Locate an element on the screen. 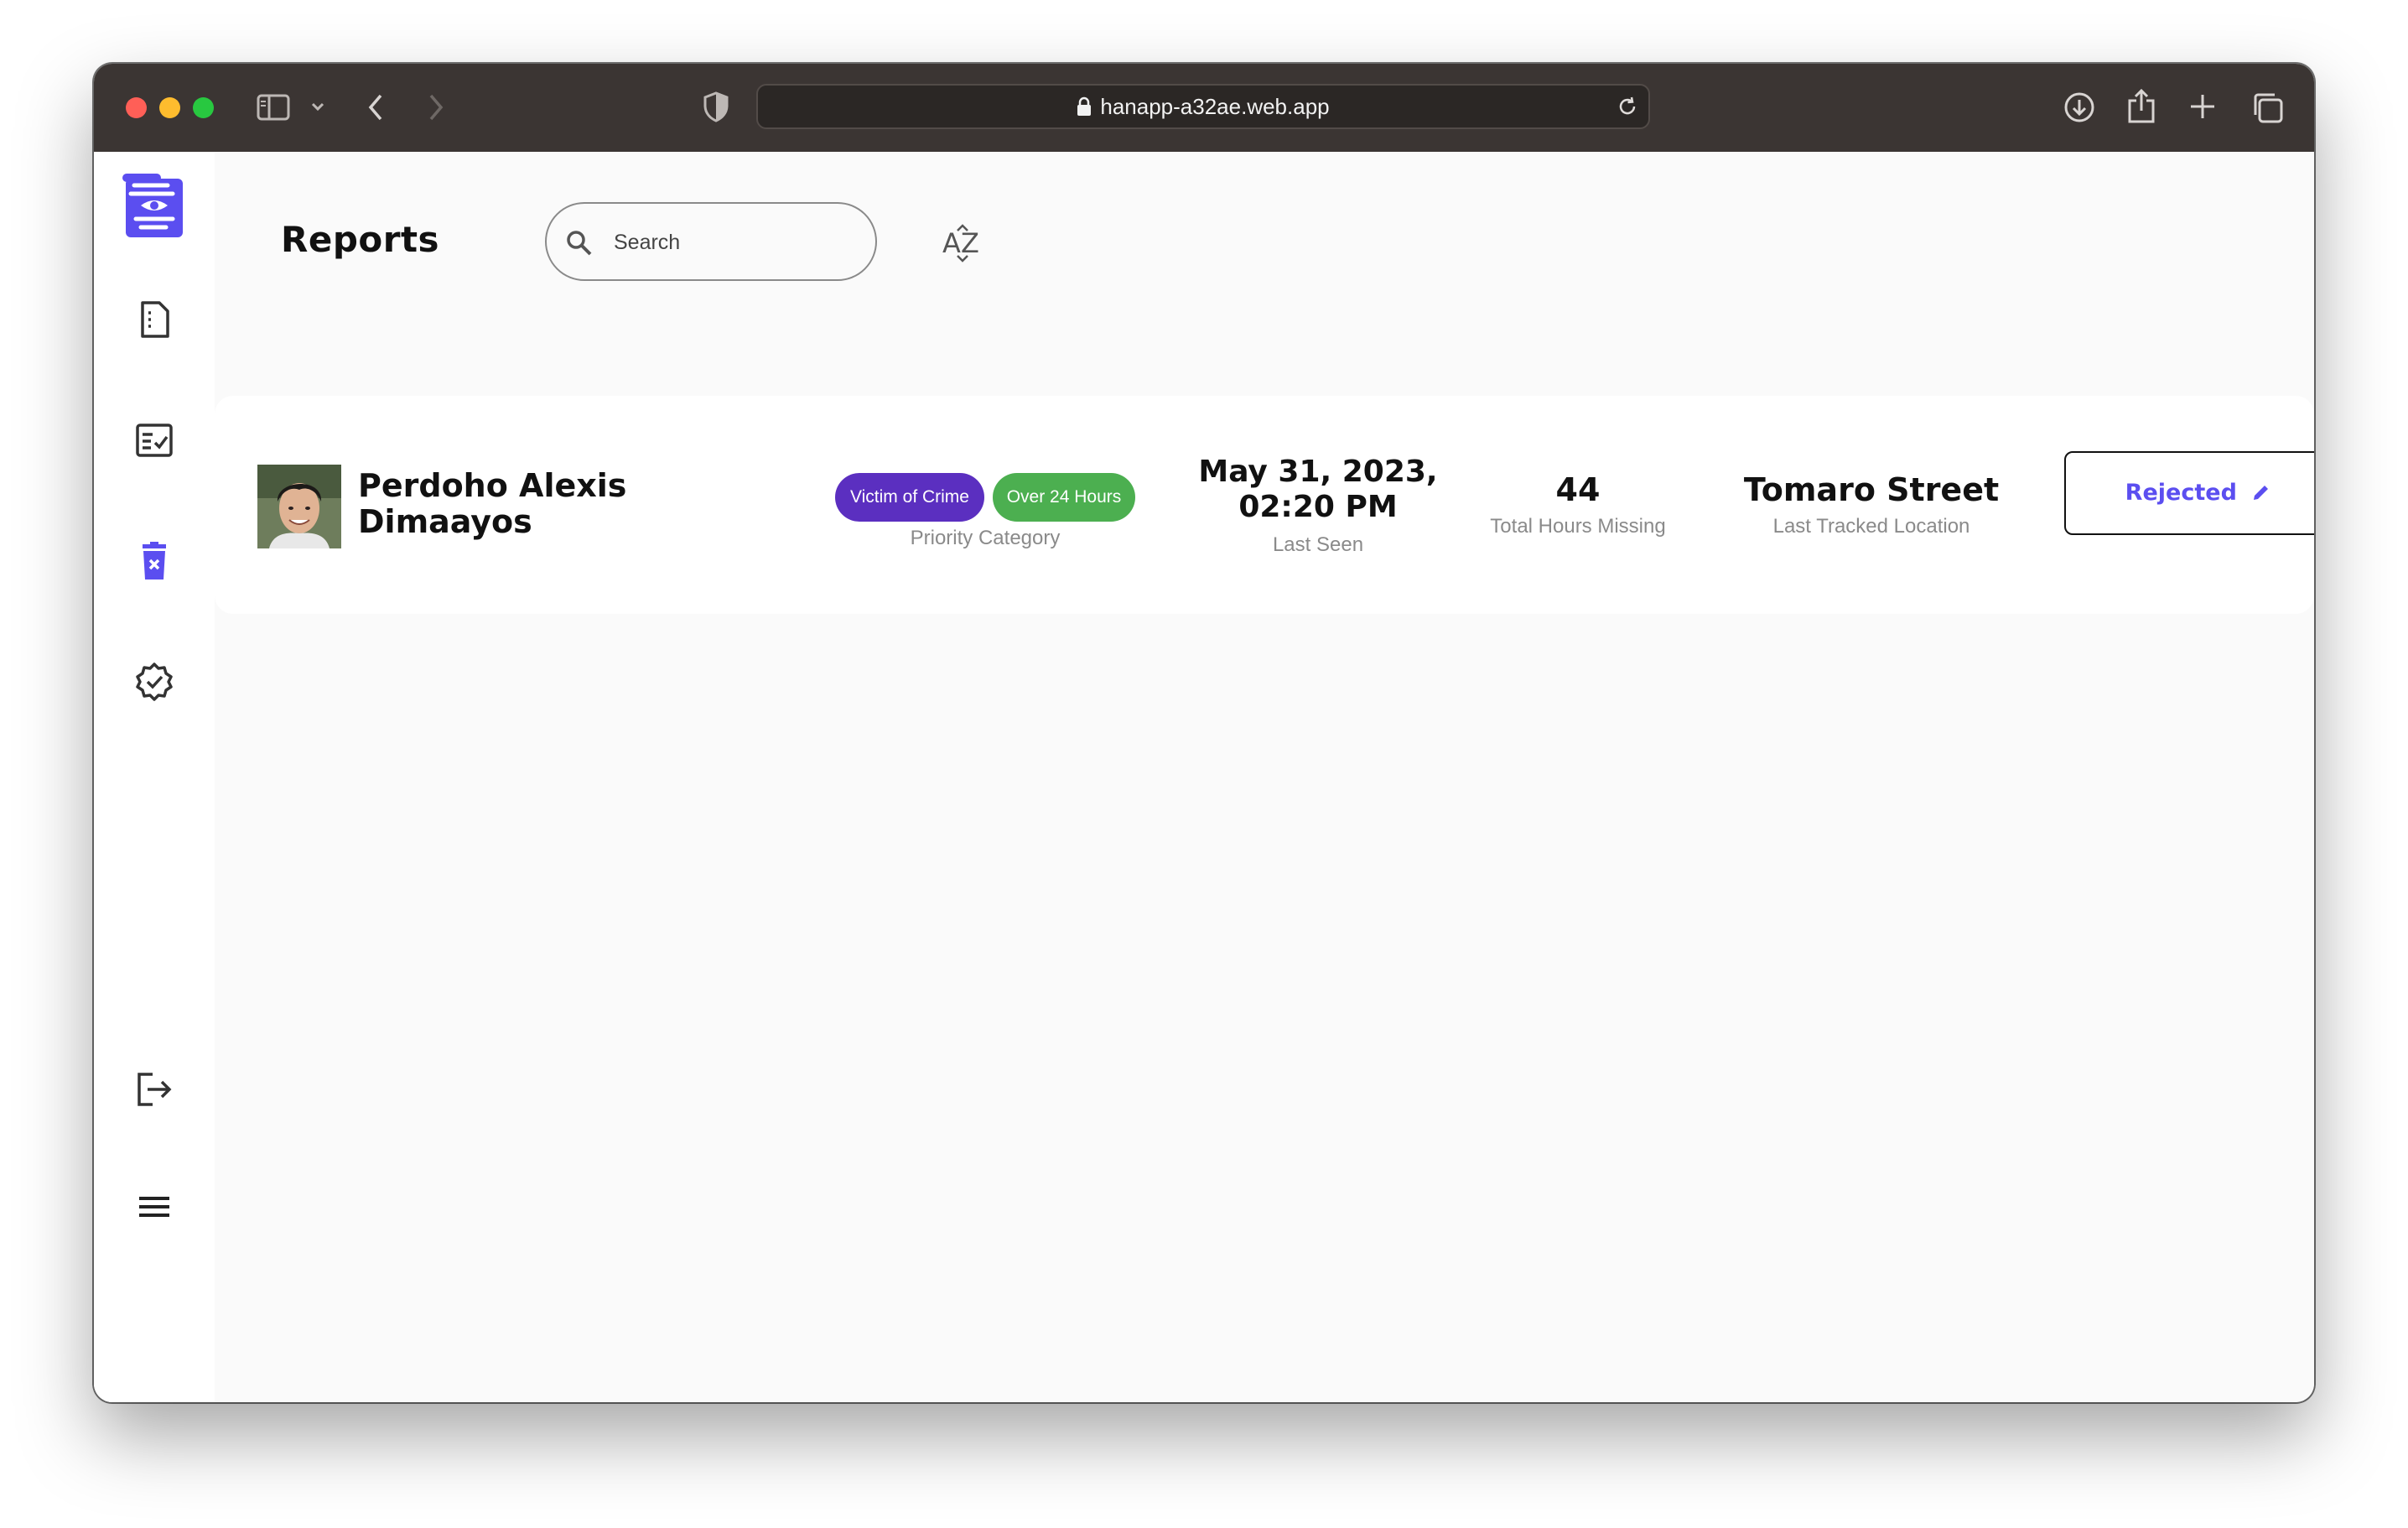 This screenshot has height=1528, width=2408. url-text: hanapp-a32ae.web.app is located at coordinates (1203, 106).